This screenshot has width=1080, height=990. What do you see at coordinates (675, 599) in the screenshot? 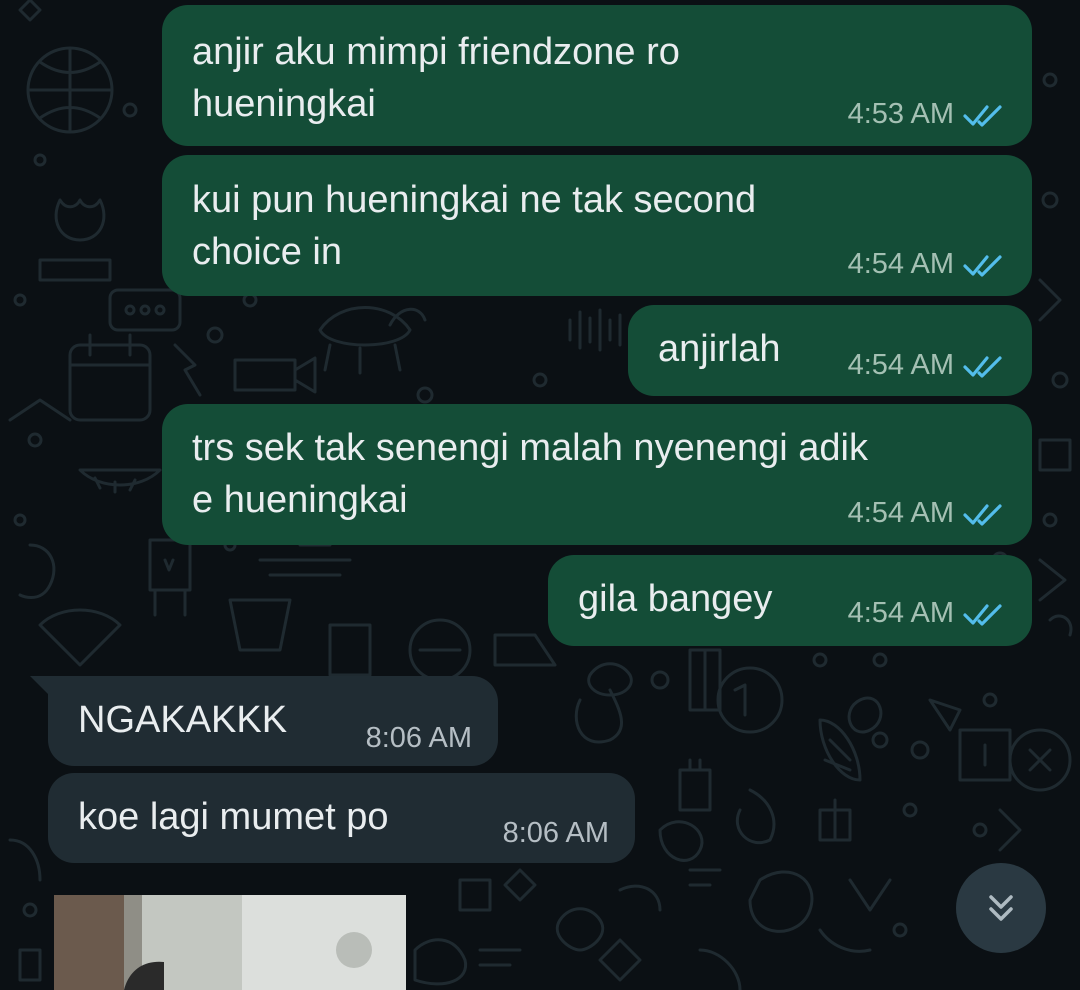
I see `message-text-line: gila bangey` at bounding box center [675, 599].